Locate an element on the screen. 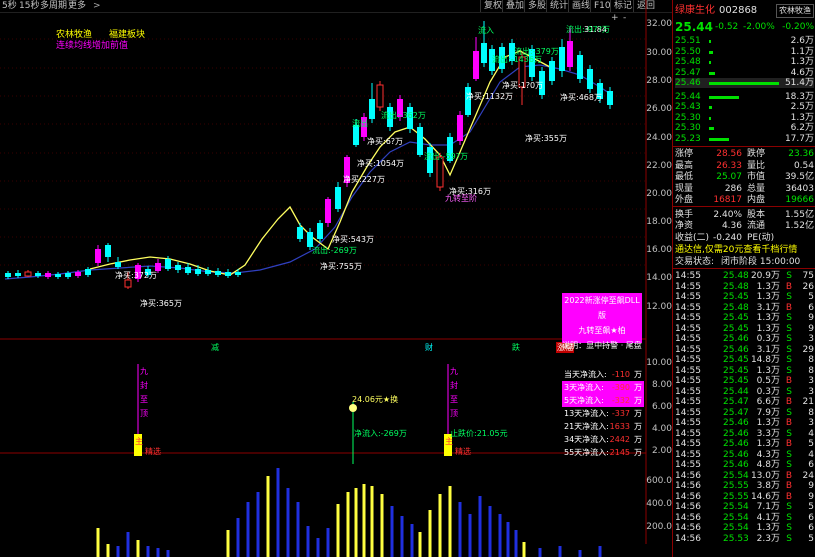 The width and height of the screenshot is (815, 557). stat-label: 总量 is located at coordinates (756, 188).